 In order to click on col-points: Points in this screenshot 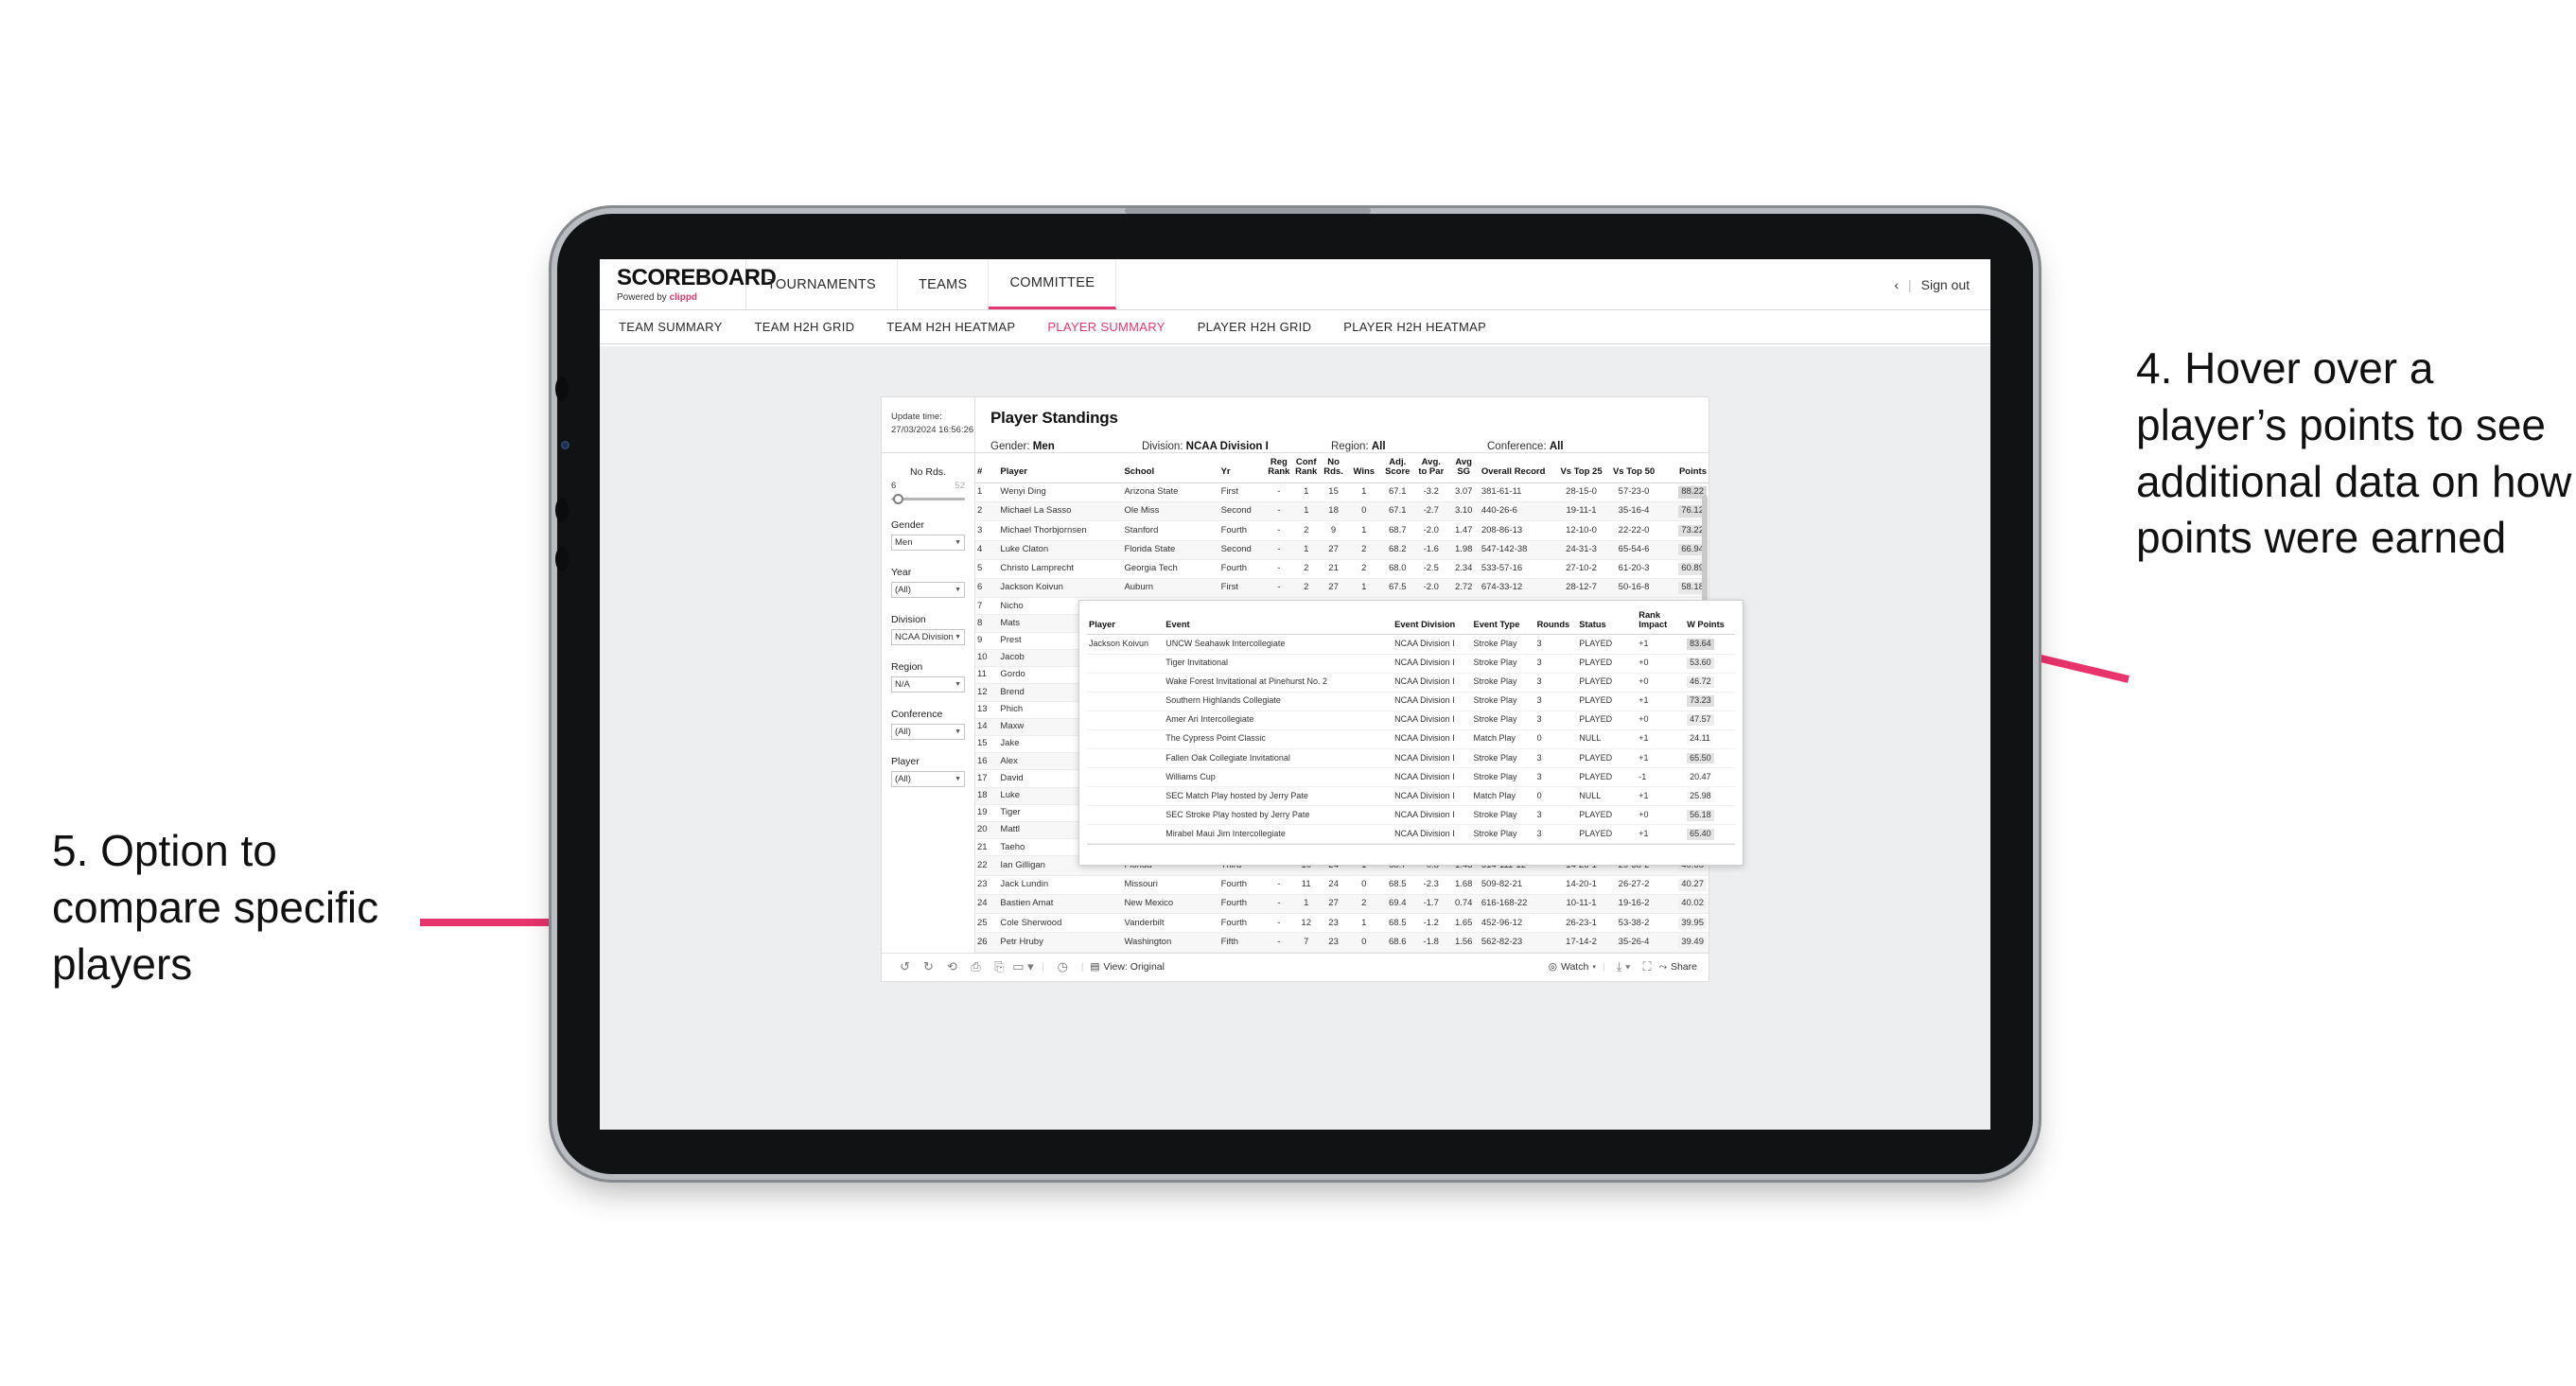, I will do `click(1684, 468)`.